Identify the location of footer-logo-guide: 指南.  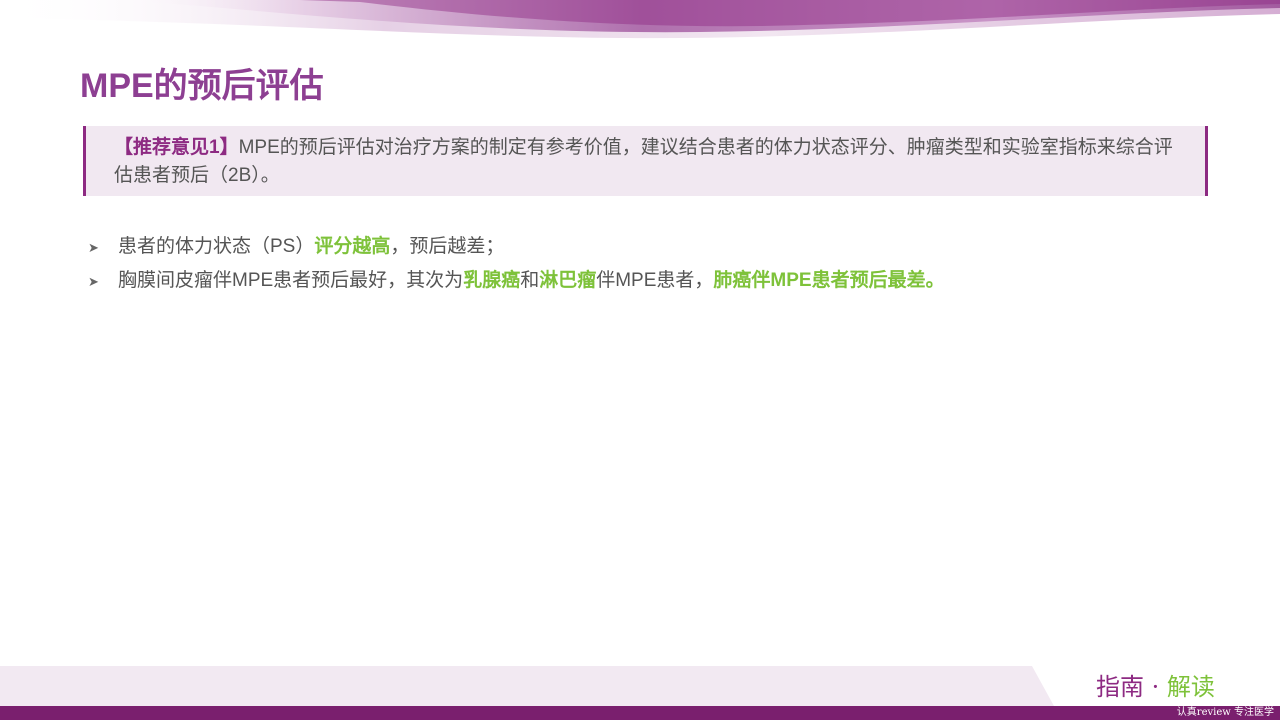
(1120, 687).